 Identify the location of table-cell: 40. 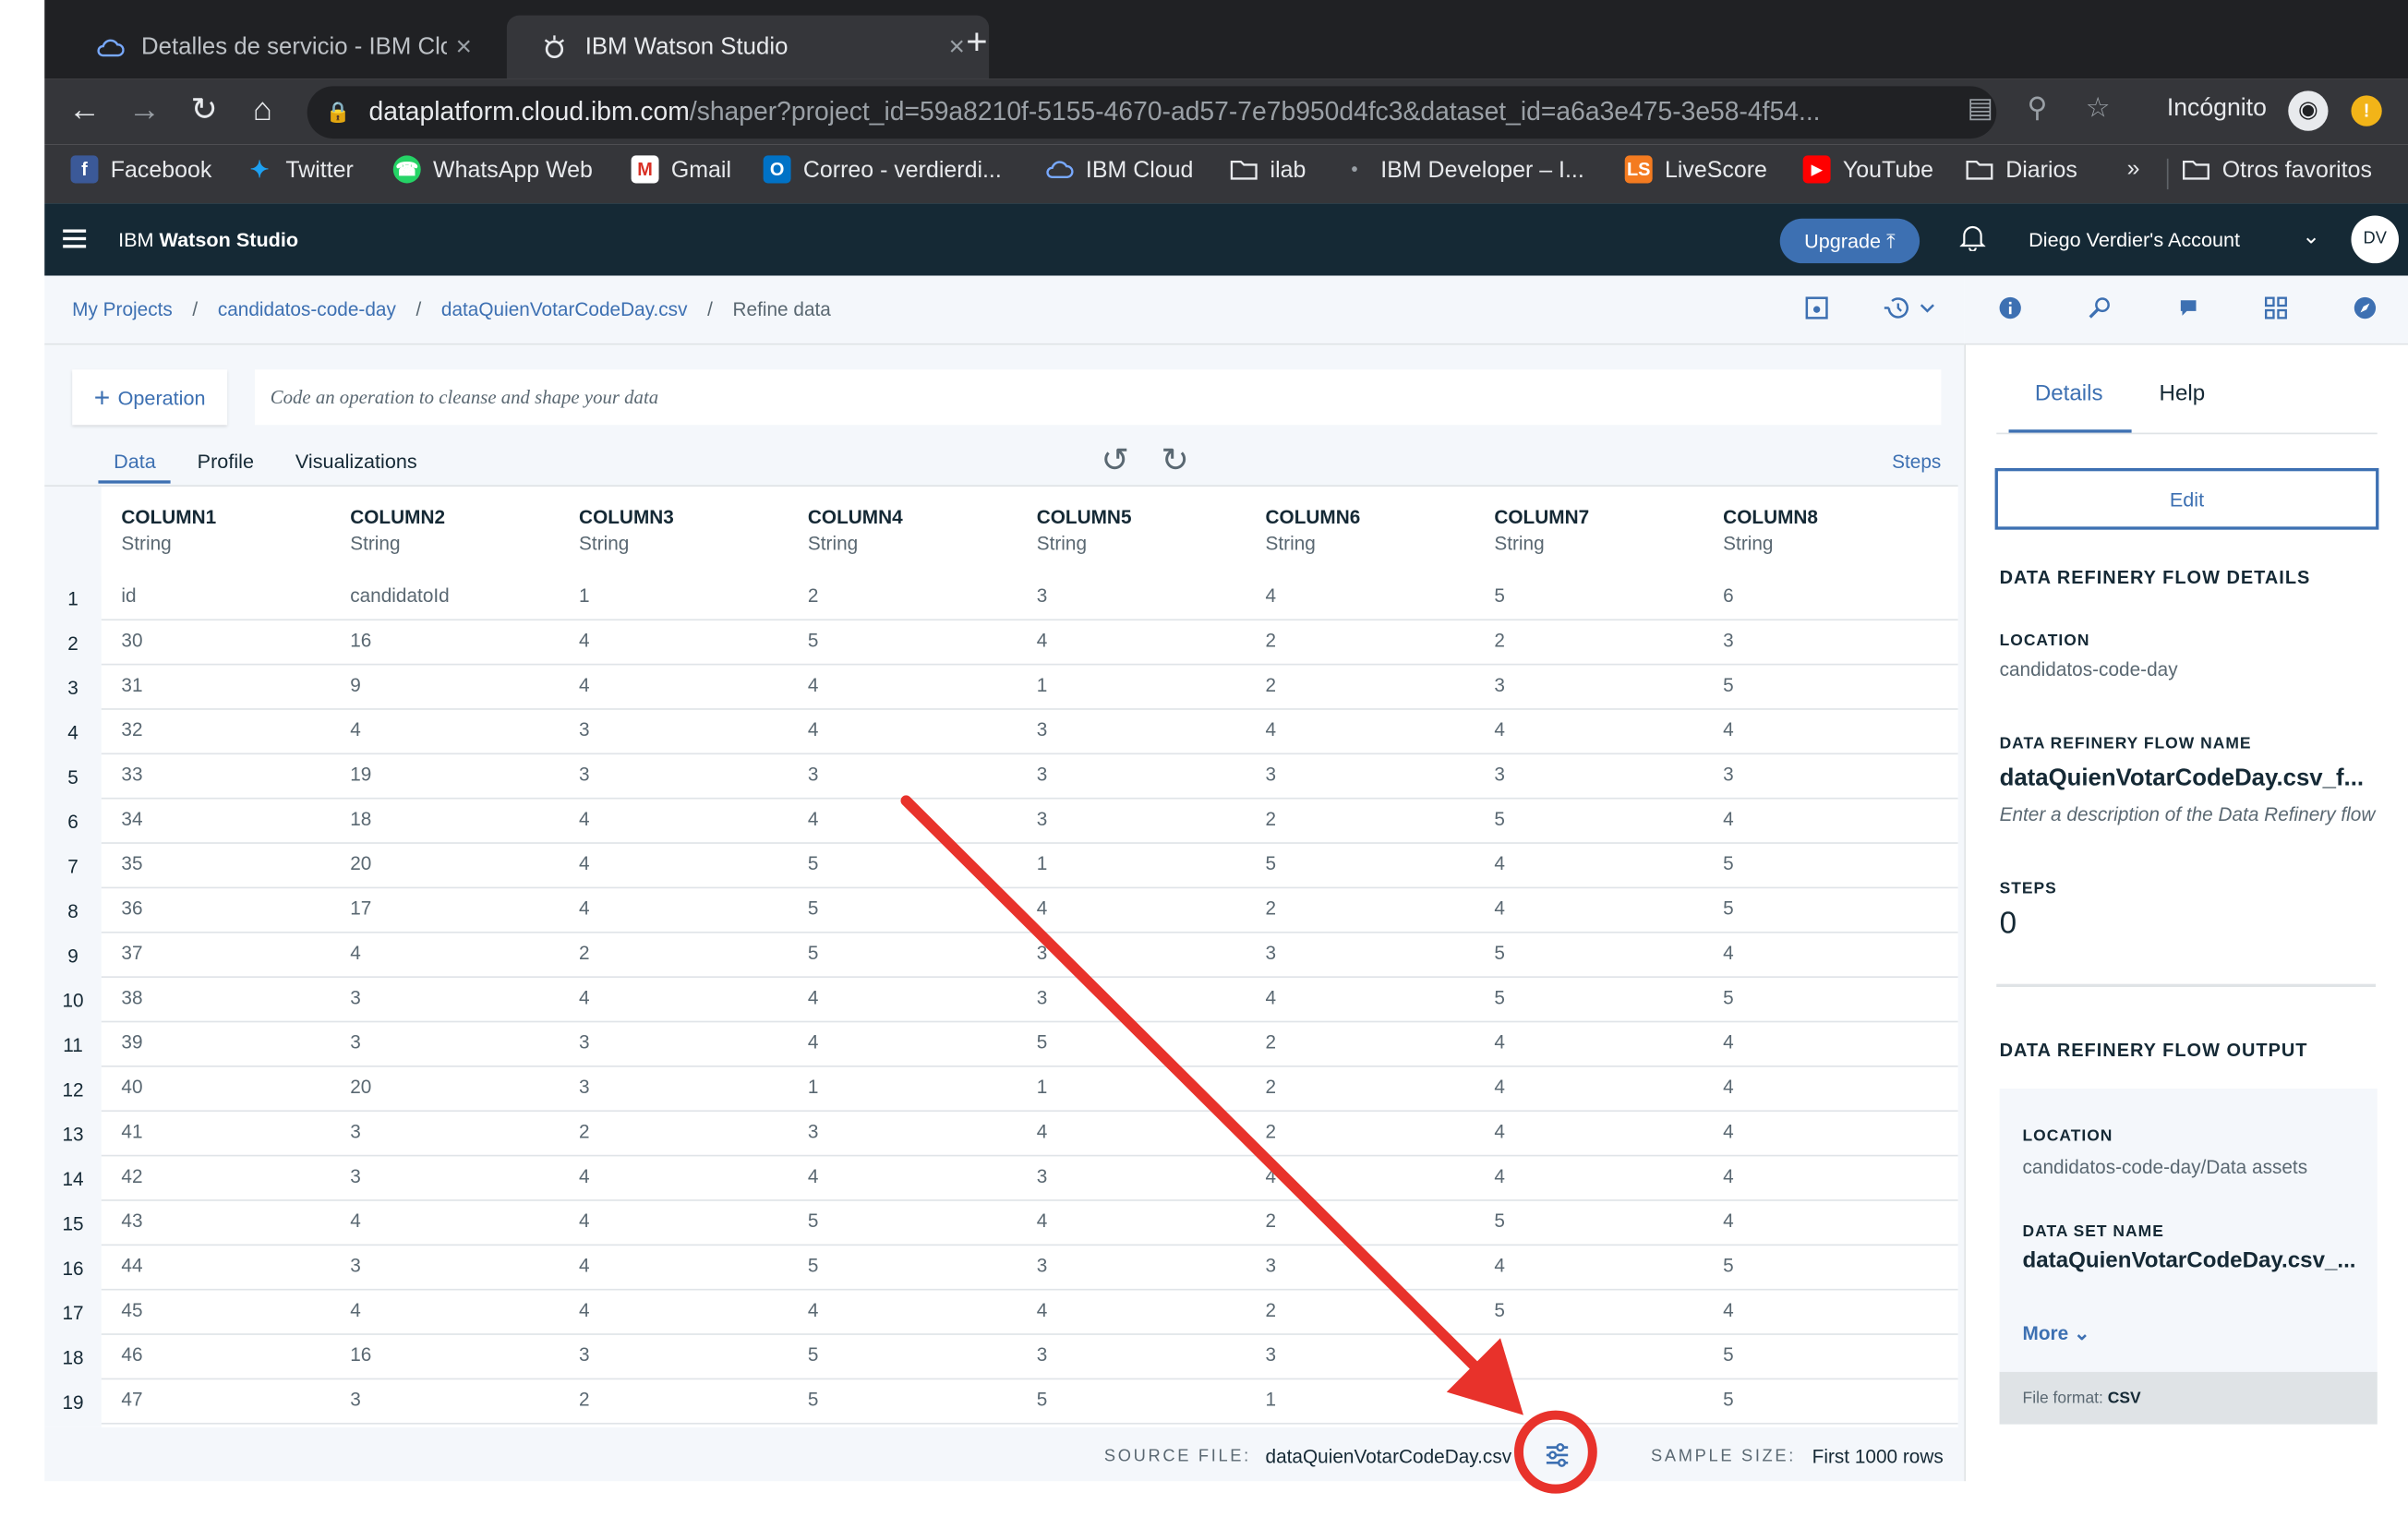
(131, 1087).